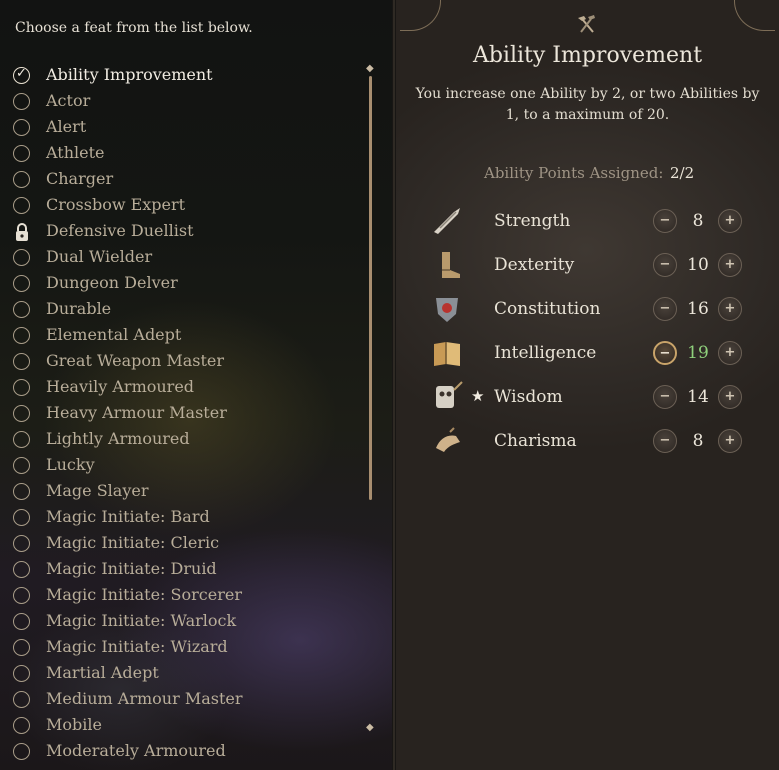 This screenshot has width=779, height=770. Describe the element at coordinates (545, 353) in the screenshot. I see `ability-name: Intelligence` at that location.